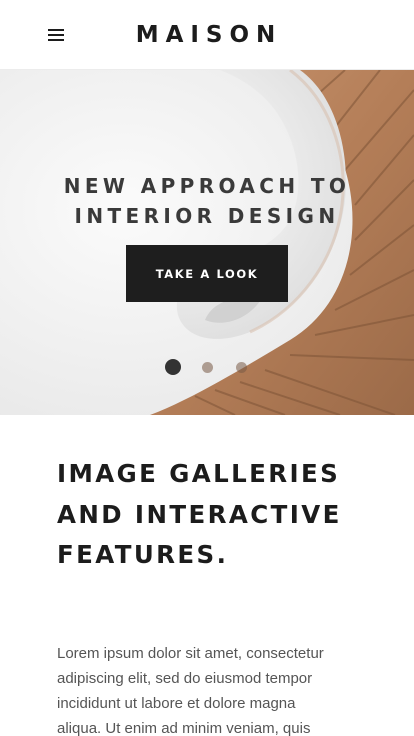  I want to click on slider-pagination, so click(209, 368).